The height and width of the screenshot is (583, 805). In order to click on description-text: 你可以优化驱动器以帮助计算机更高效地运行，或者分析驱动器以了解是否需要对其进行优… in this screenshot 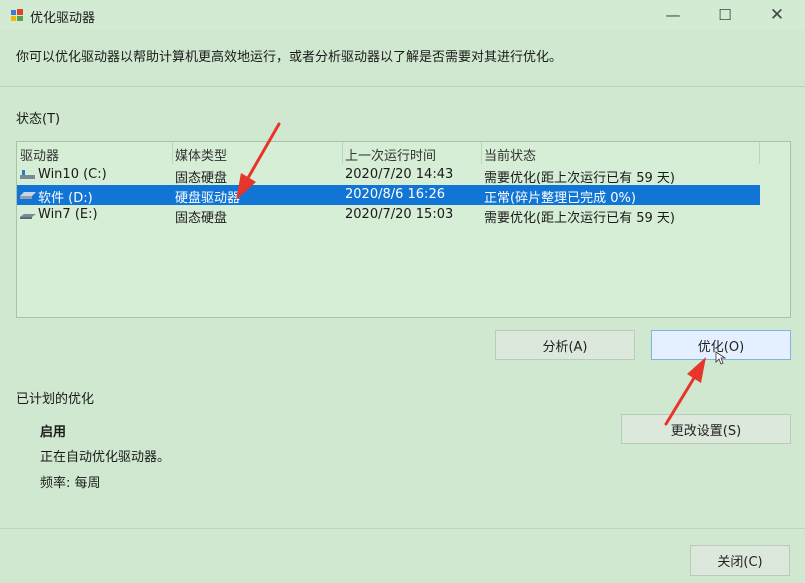, I will do `click(289, 57)`.